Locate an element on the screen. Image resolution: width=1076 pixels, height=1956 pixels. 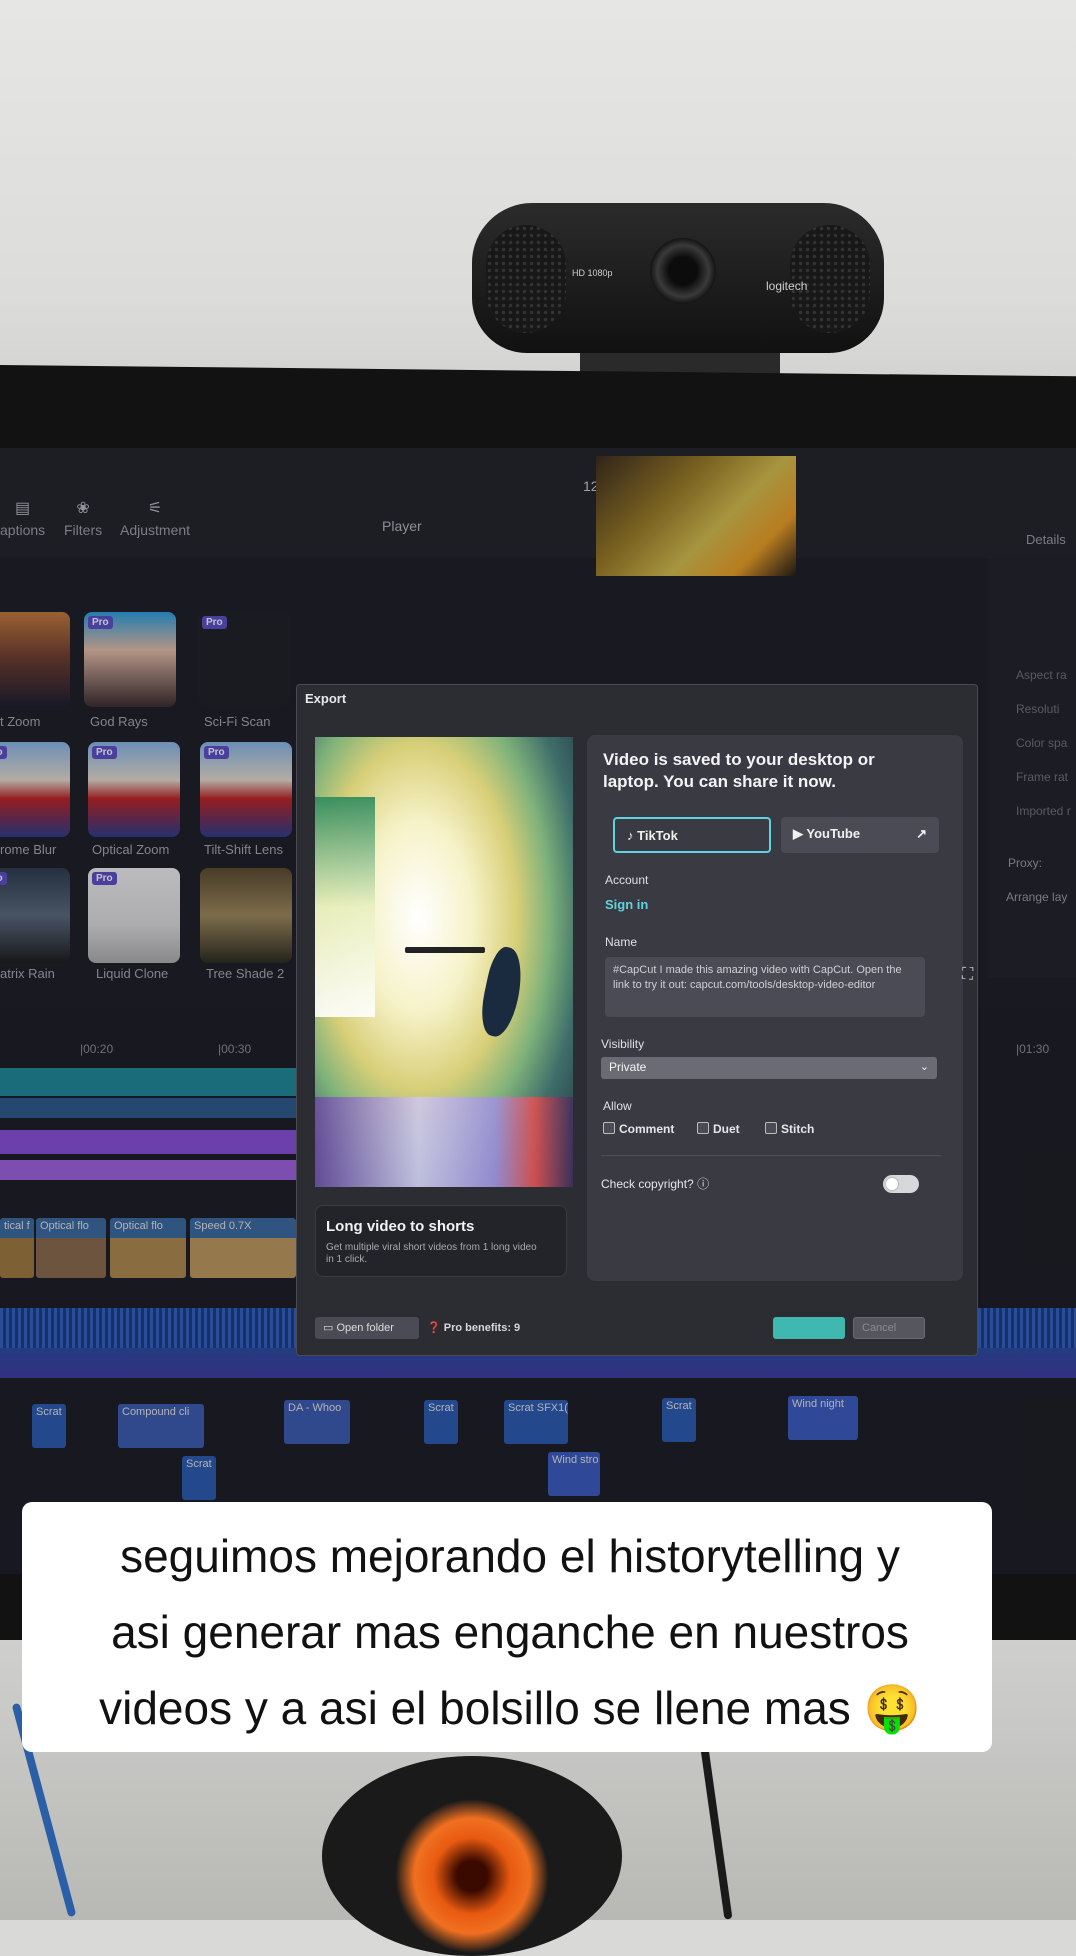
help-icon: ⓘ is located at coordinates (703, 1184).